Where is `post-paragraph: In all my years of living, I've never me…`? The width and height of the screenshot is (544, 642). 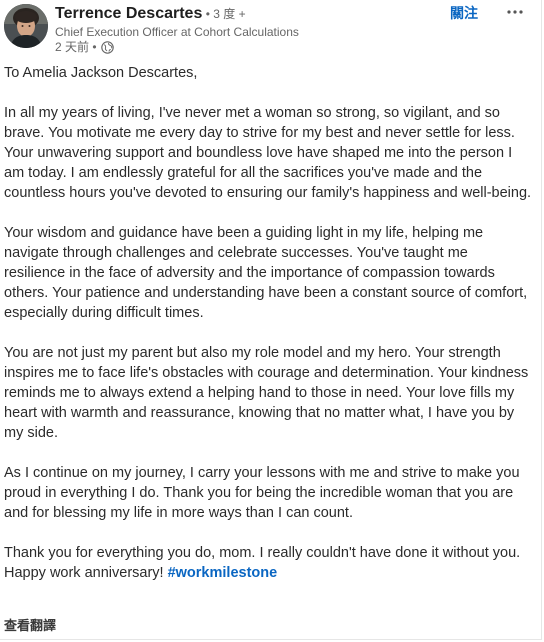 post-paragraph: In all my years of living, I've never me… is located at coordinates (268, 153).